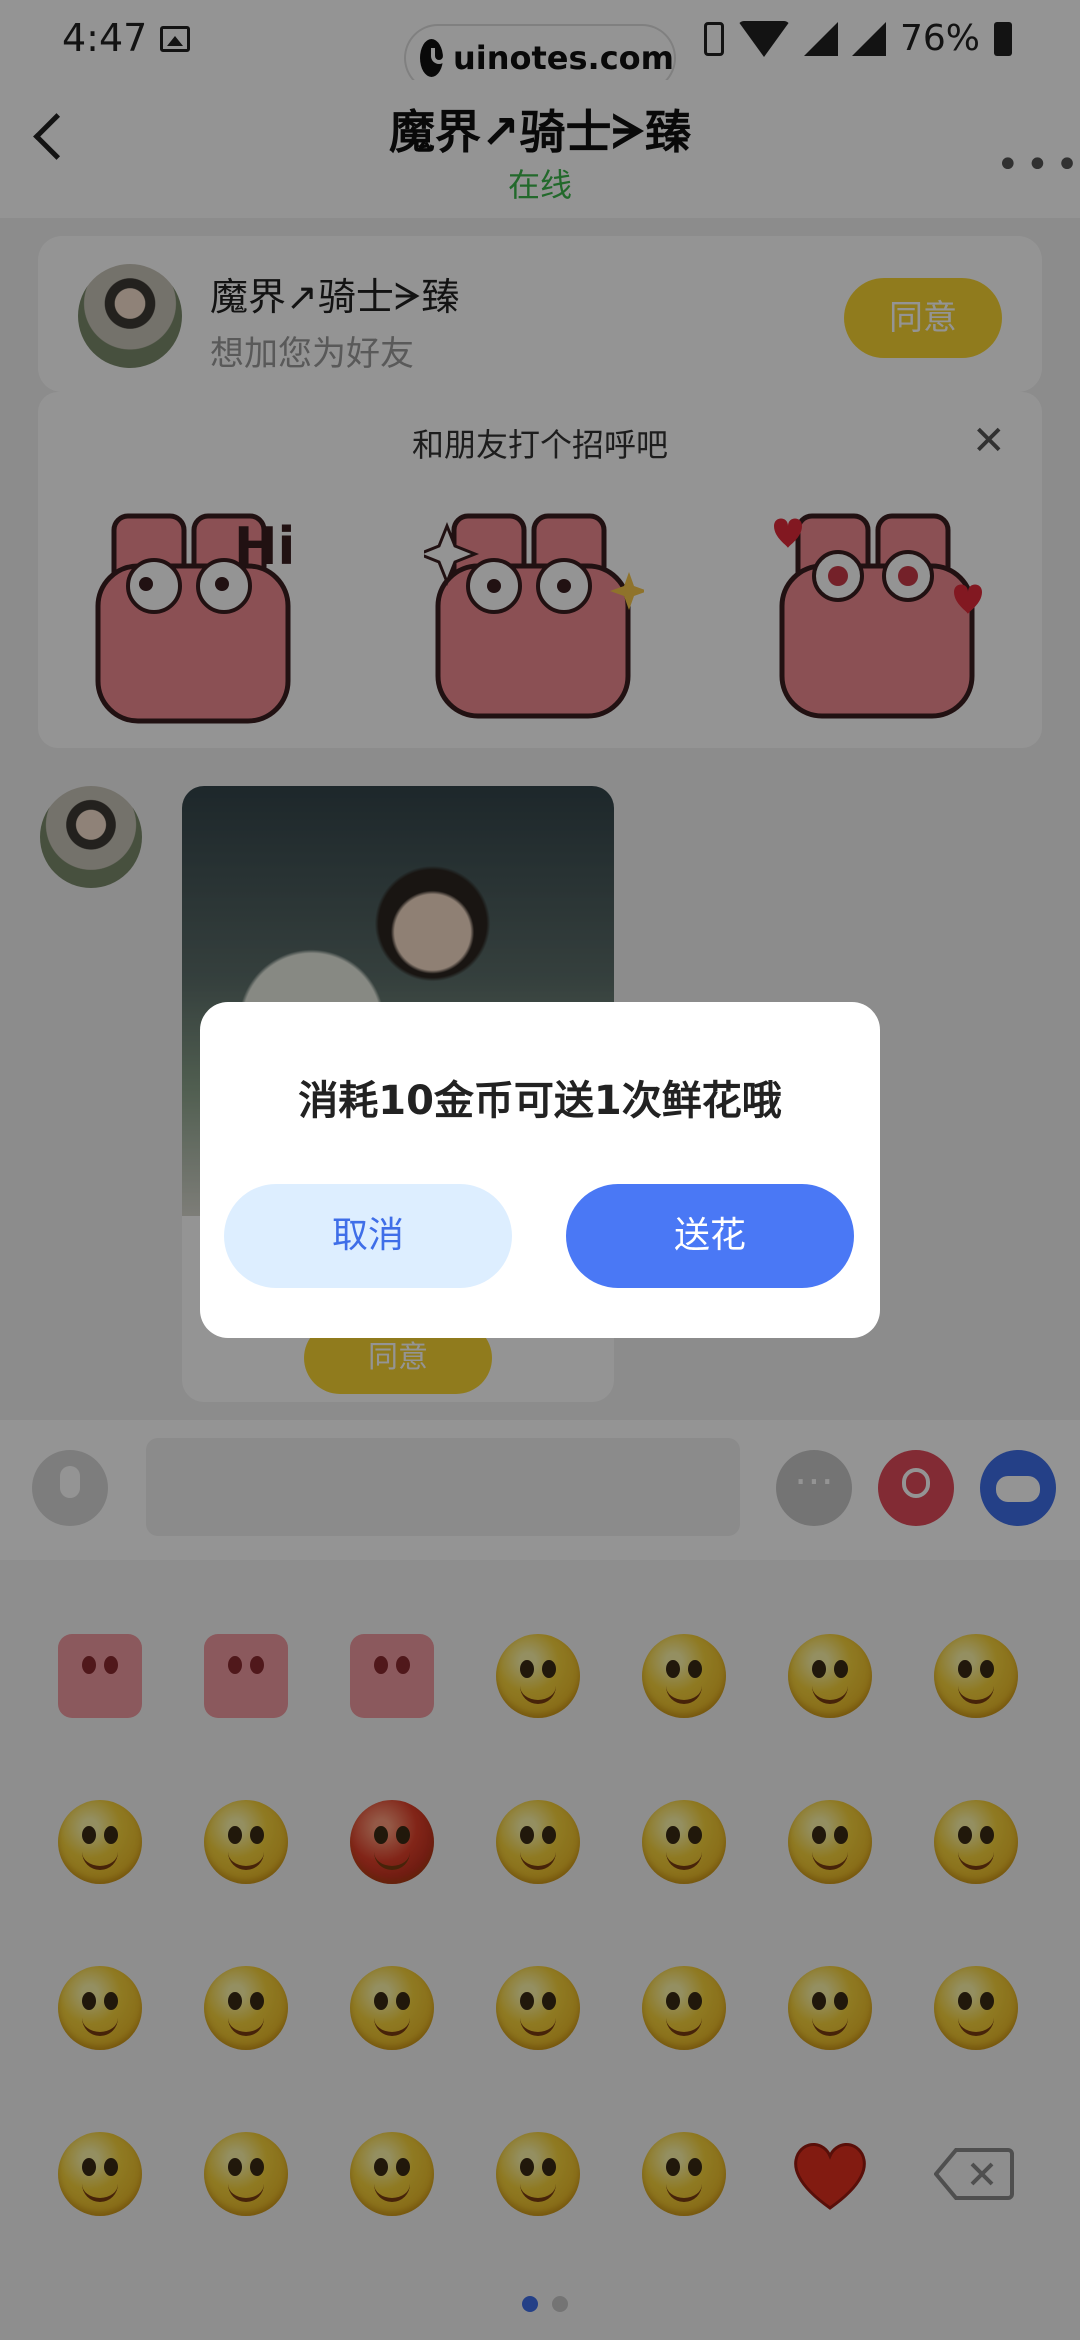 The height and width of the screenshot is (2340, 1080). What do you see at coordinates (368, 1236) in the screenshot?
I see `cancel-button: 取消` at bounding box center [368, 1236].